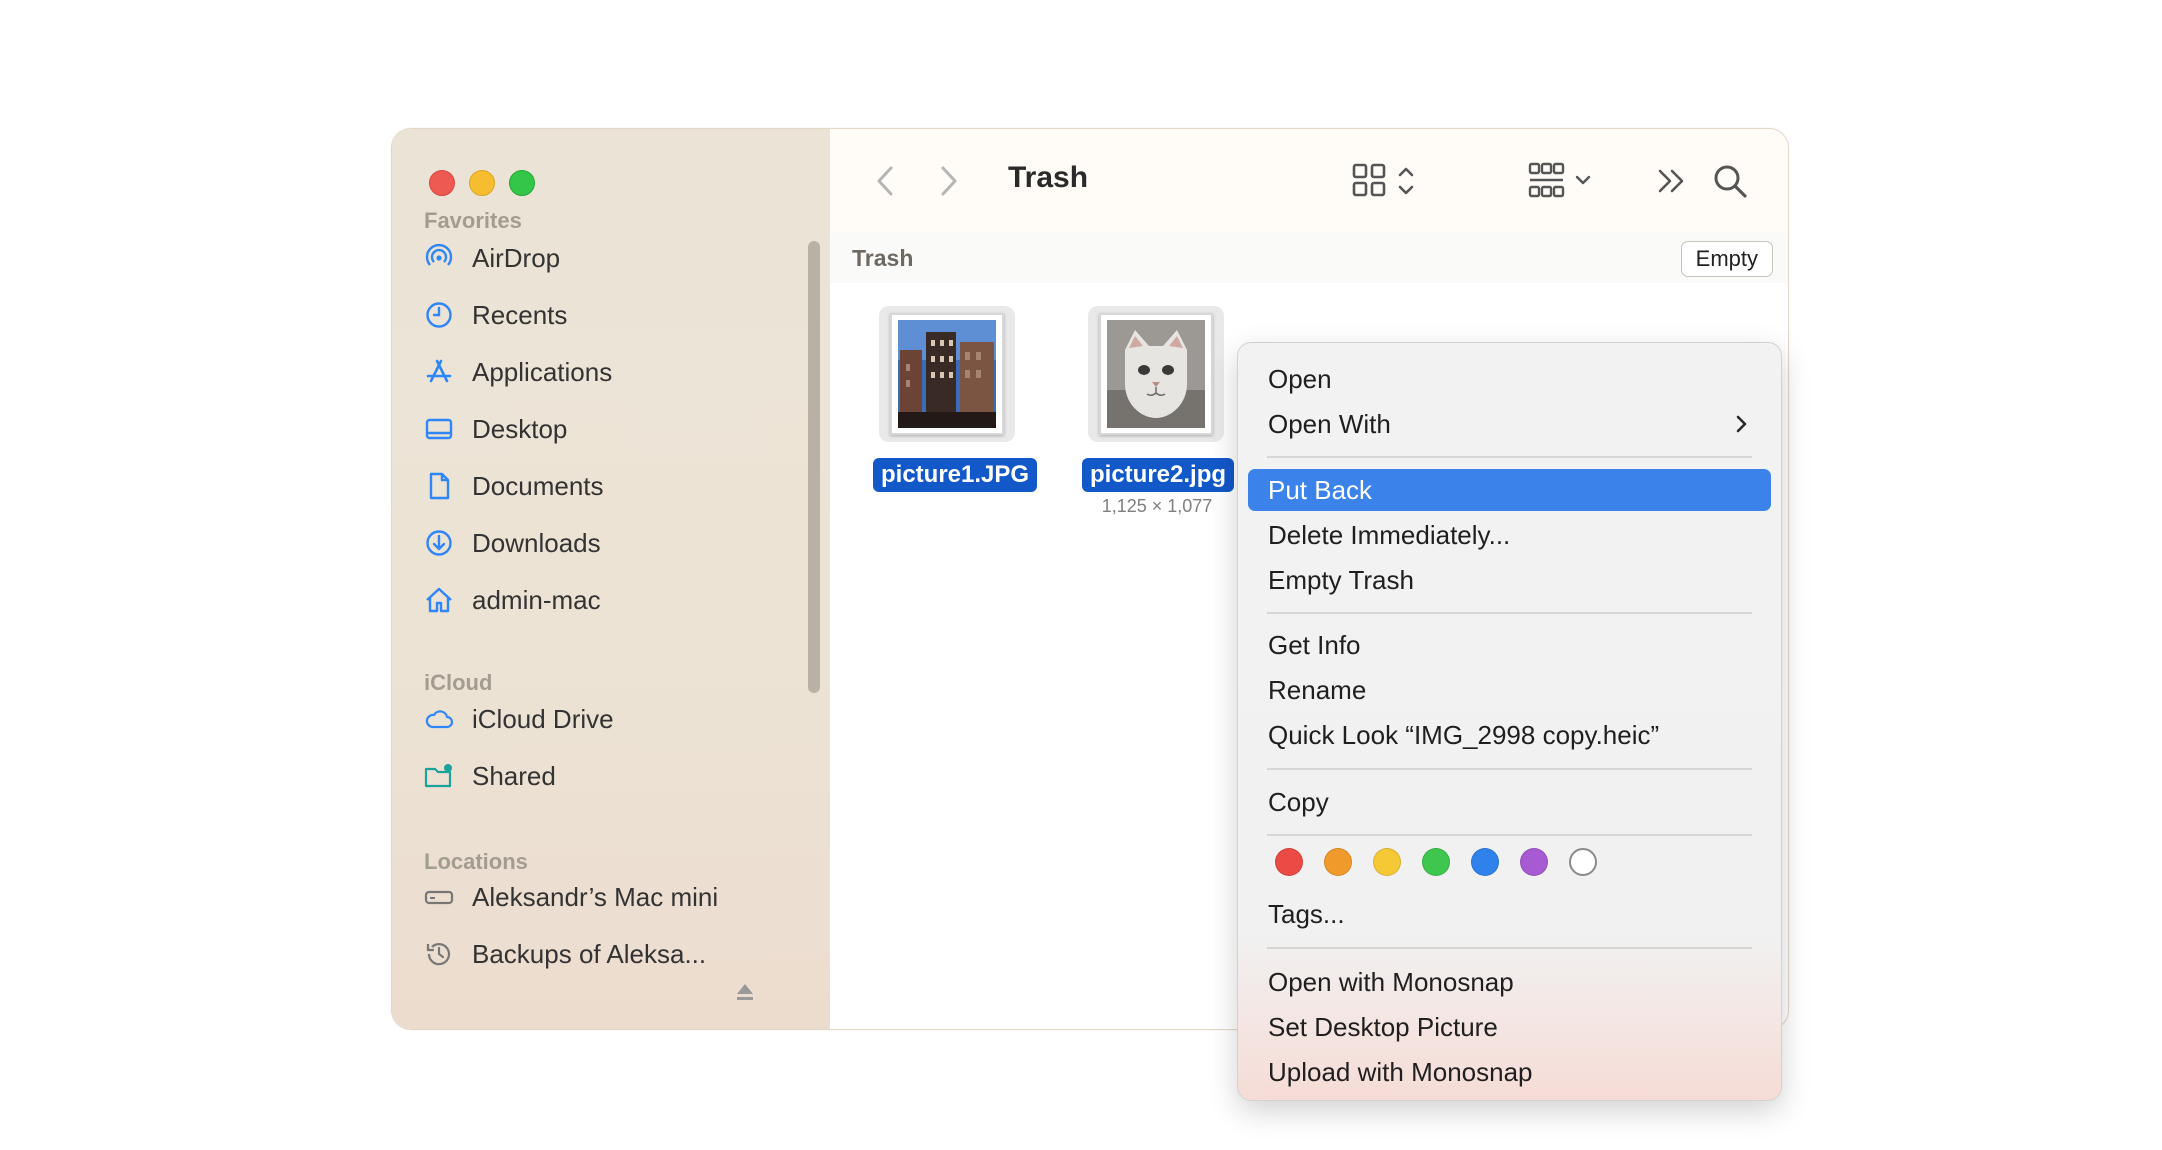  I want to click on photo-thumbnail-buildings, so click(947, 374).